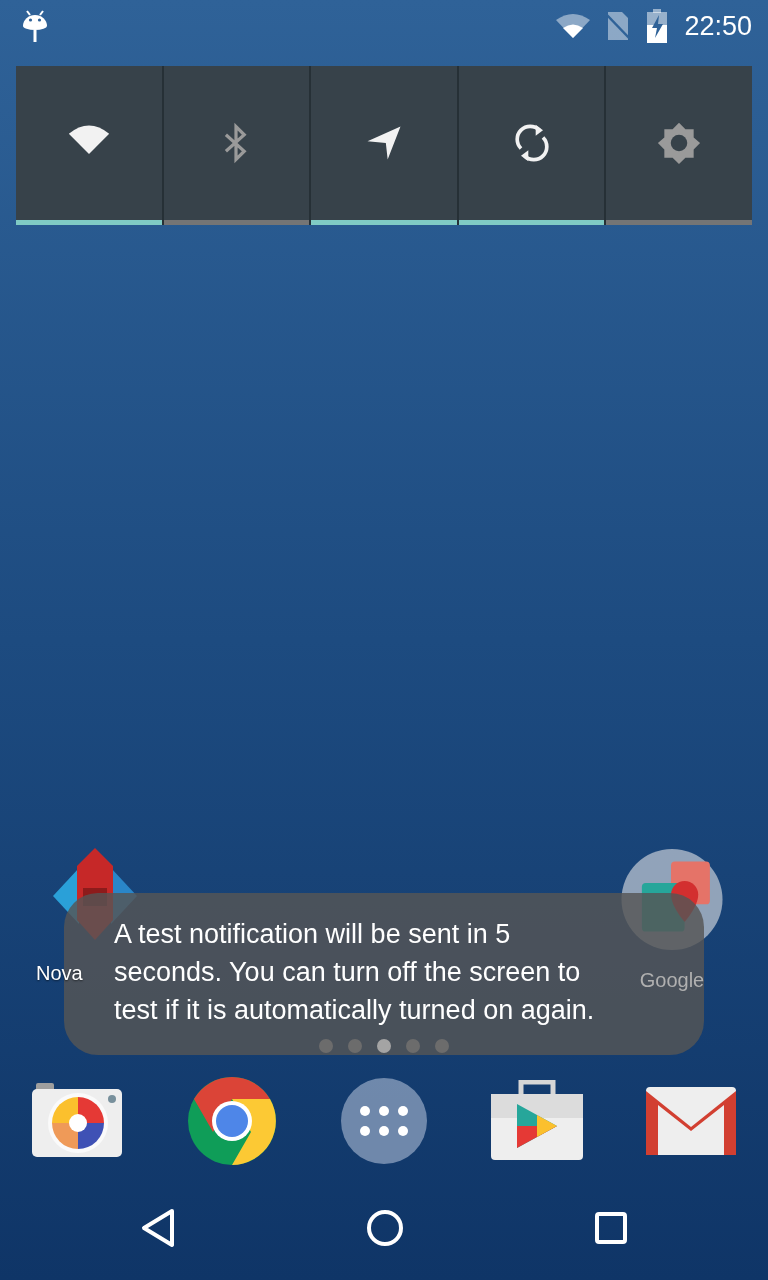 The image size is (768, 1280). Describe the element at coordinates (537, 1121) in the screenshot. I see `shopping-bag-icon` at that location.